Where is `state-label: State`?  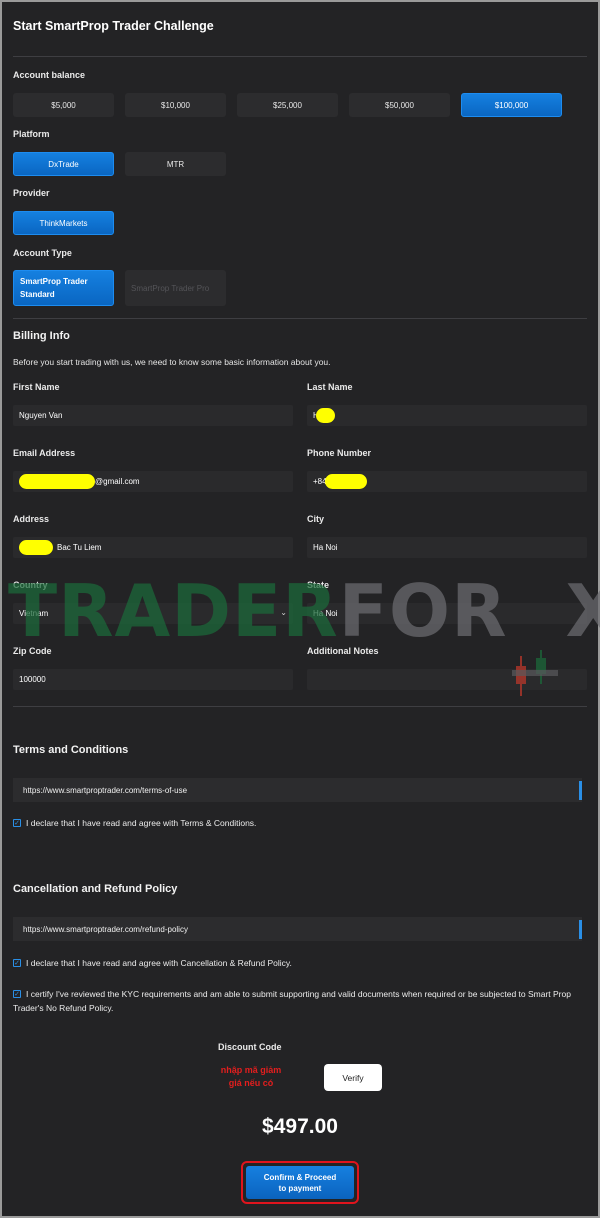 state-label: State is located at coordinates (318, 585).